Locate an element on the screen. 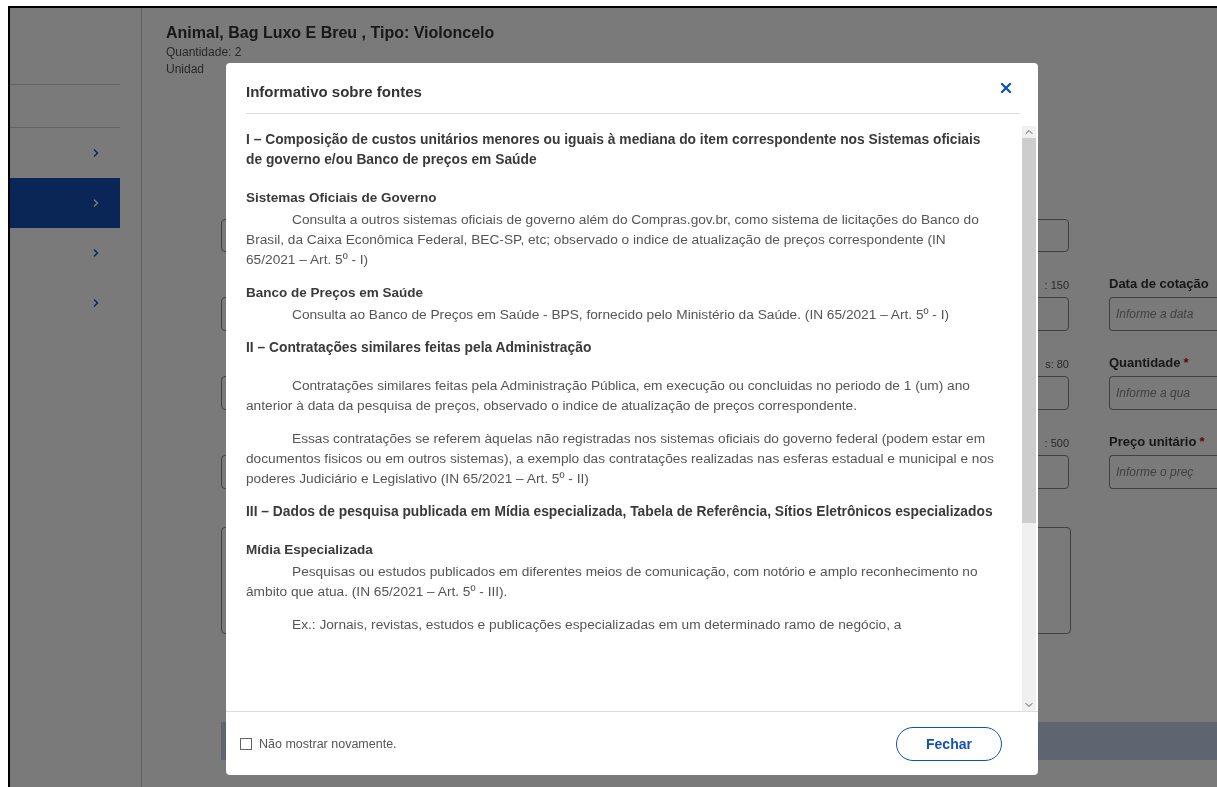 This screenshot has width=1217, height=787. input-field: Informe a qua is located at coordinates (1163, 393).